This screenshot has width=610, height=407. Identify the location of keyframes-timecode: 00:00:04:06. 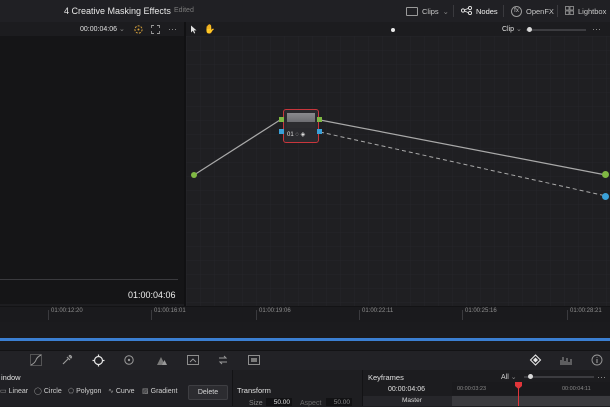
(406, 389).